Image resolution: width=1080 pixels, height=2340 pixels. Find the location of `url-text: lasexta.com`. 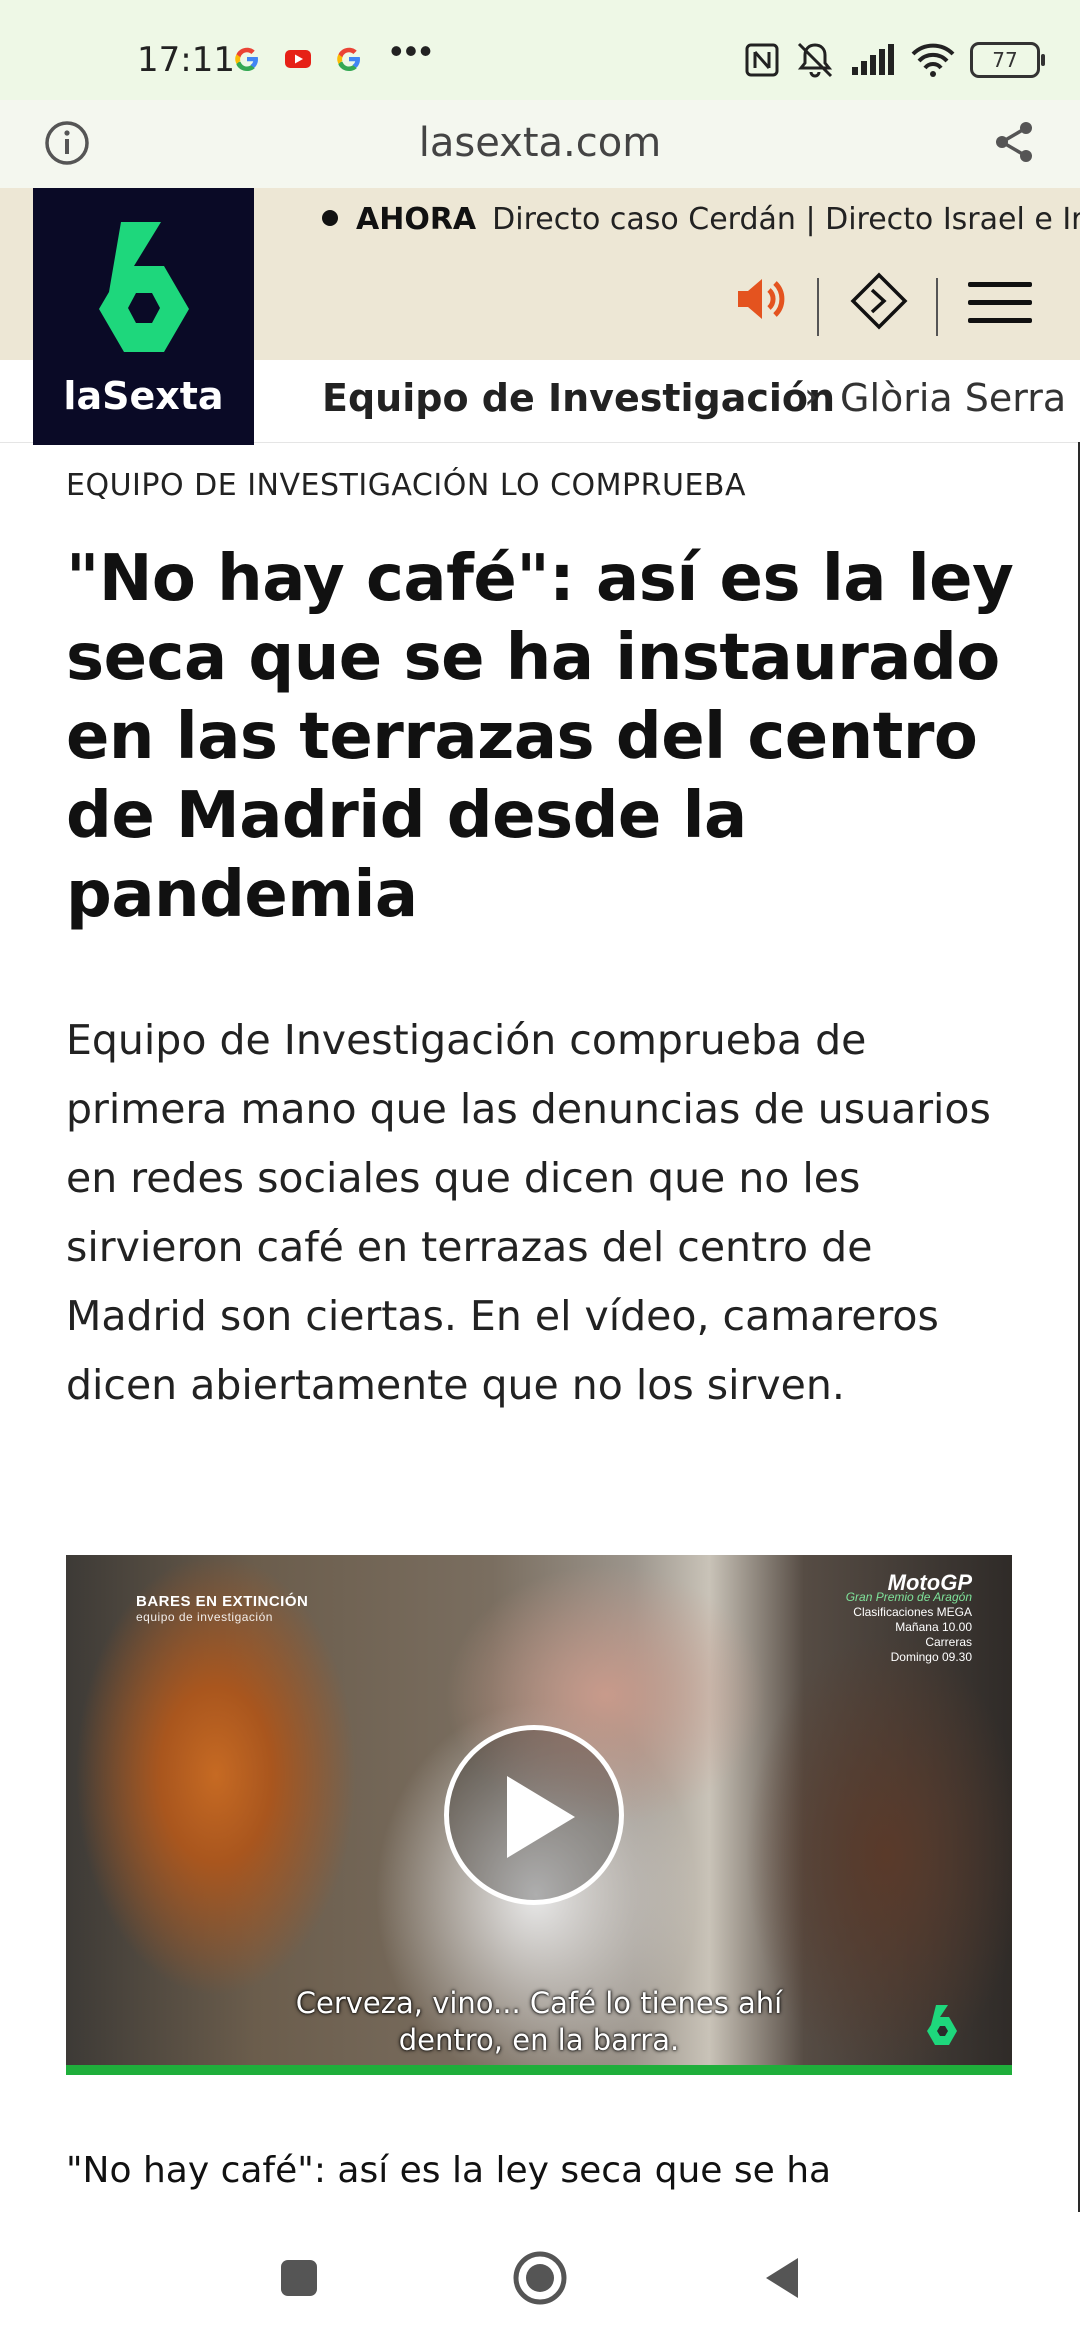

url-text: lasexta.com is located at coordinates (540, 143).